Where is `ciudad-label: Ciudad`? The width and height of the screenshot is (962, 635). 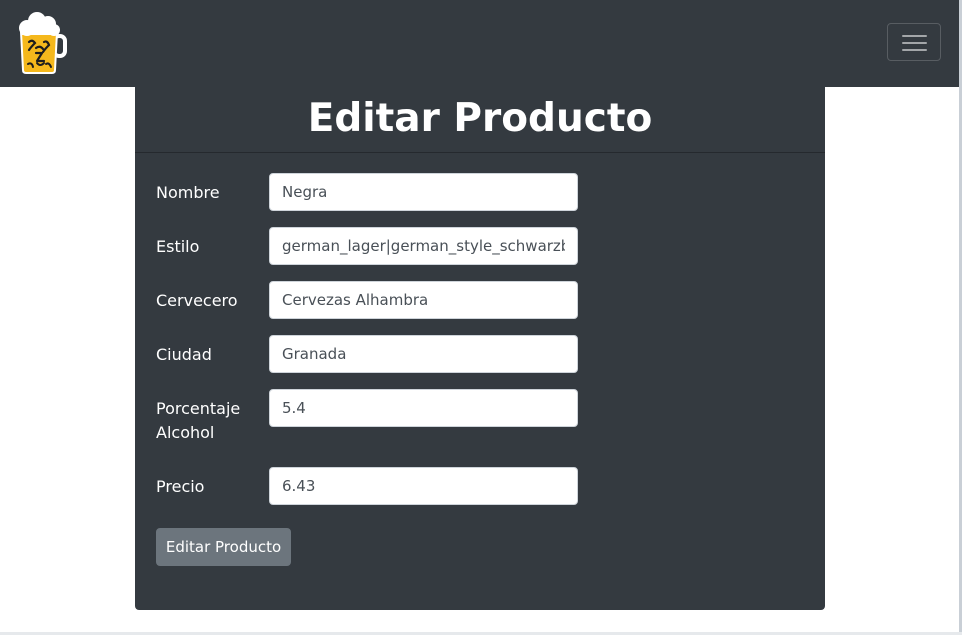 ciudad-label: Ciudad is located at coordinates (184, 354).